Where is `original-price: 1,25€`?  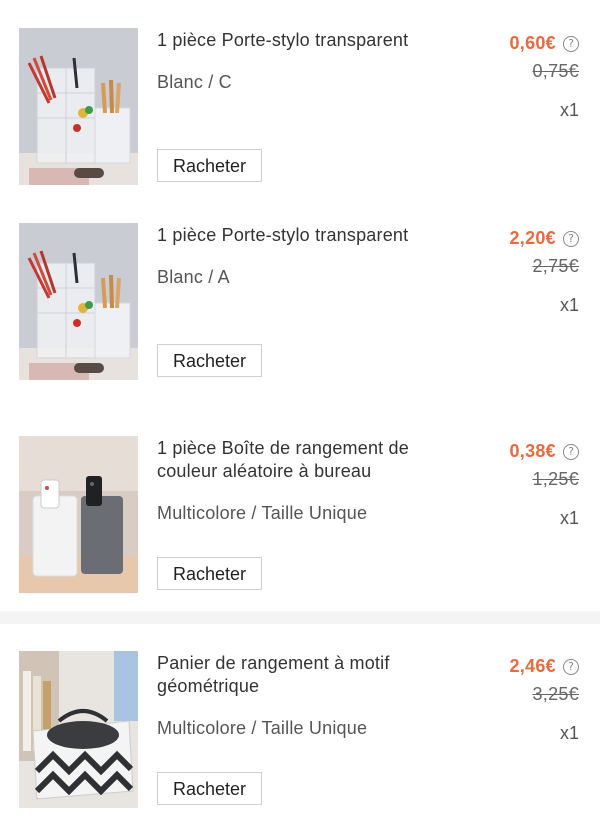
original-price: 1,25€ is located at coordinates (555, 479).